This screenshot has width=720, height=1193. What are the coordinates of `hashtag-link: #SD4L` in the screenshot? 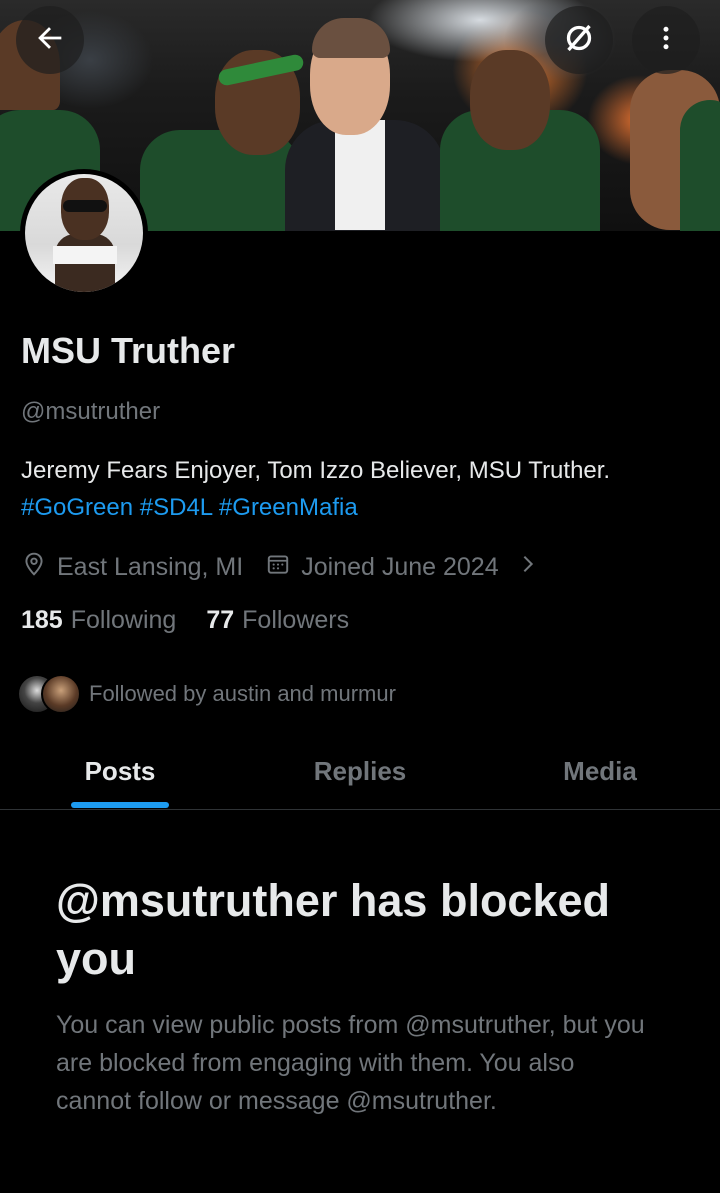 It's located at (176, 507).